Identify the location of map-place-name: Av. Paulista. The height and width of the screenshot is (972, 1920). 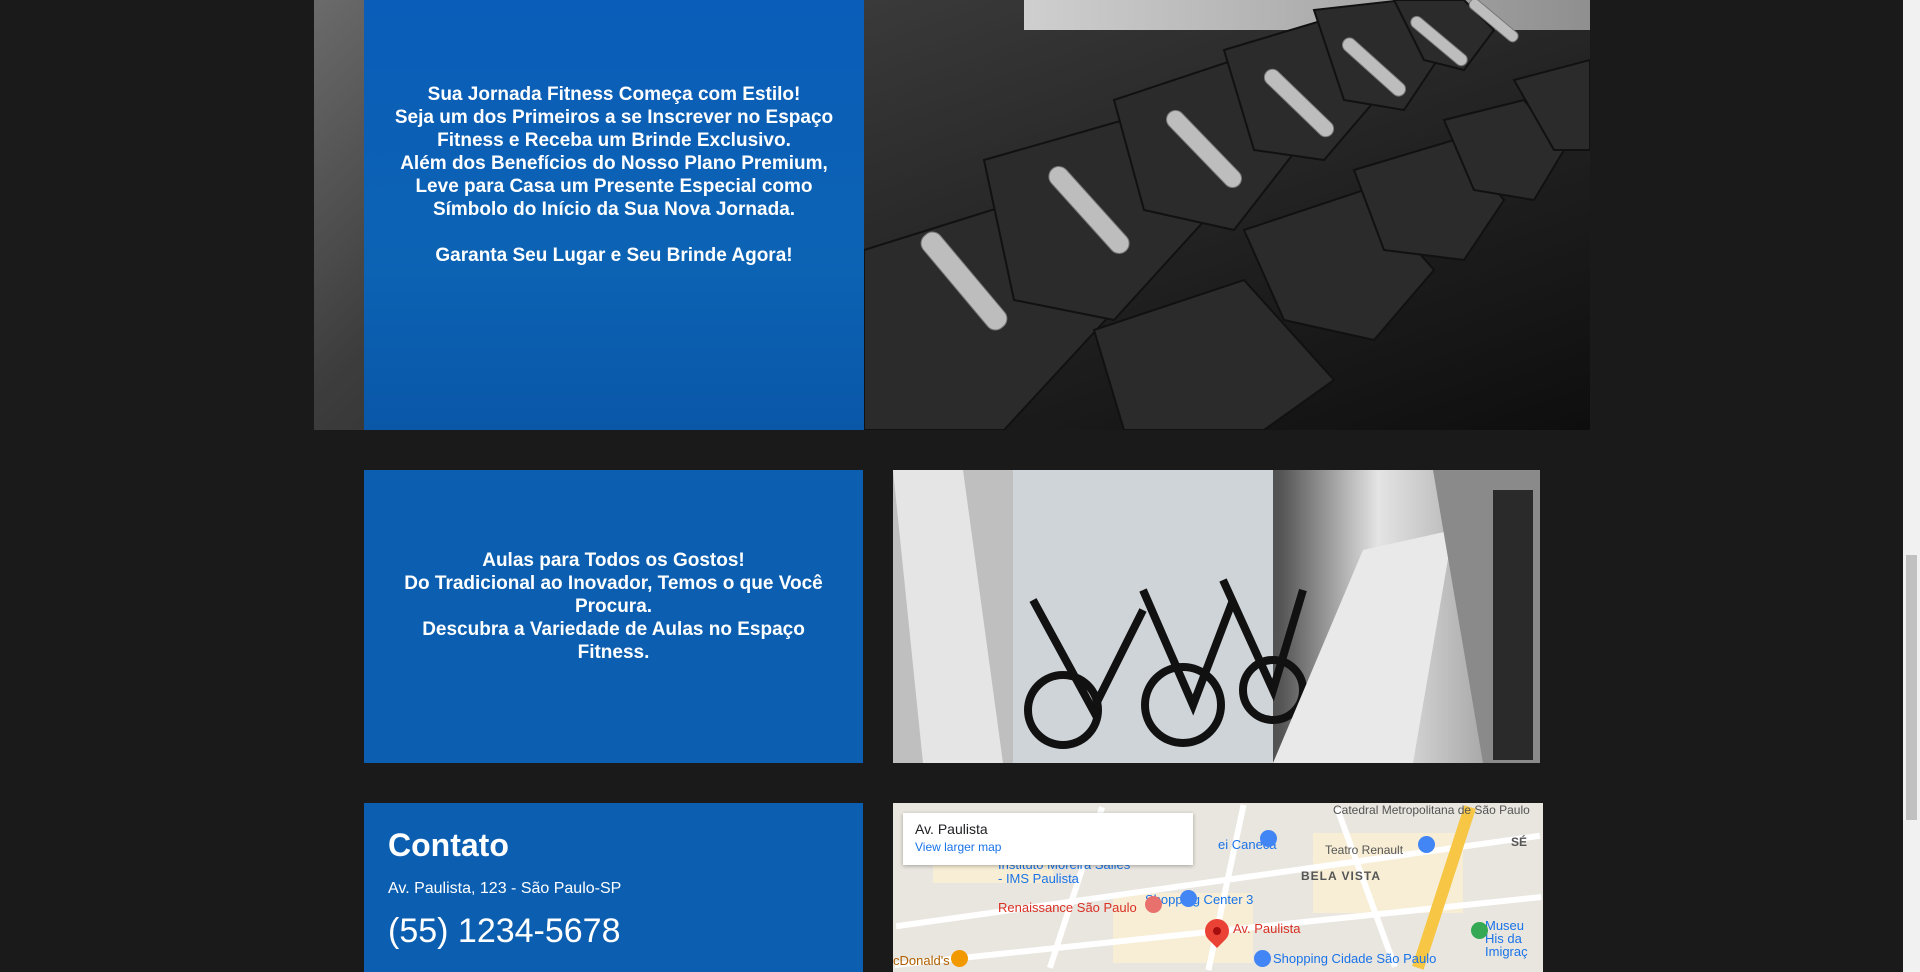
(951, 829).